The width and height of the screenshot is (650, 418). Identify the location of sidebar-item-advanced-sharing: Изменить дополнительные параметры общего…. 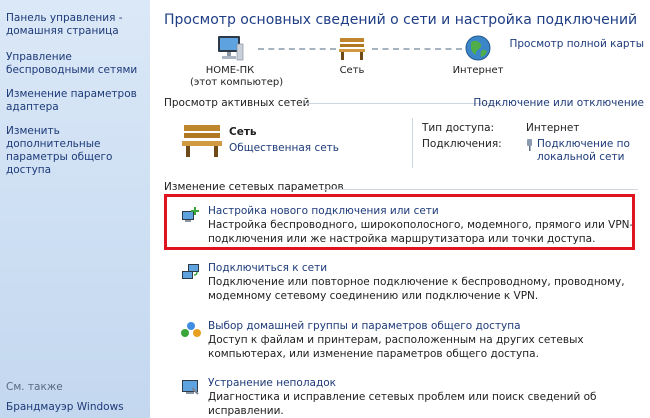
(75, 151).